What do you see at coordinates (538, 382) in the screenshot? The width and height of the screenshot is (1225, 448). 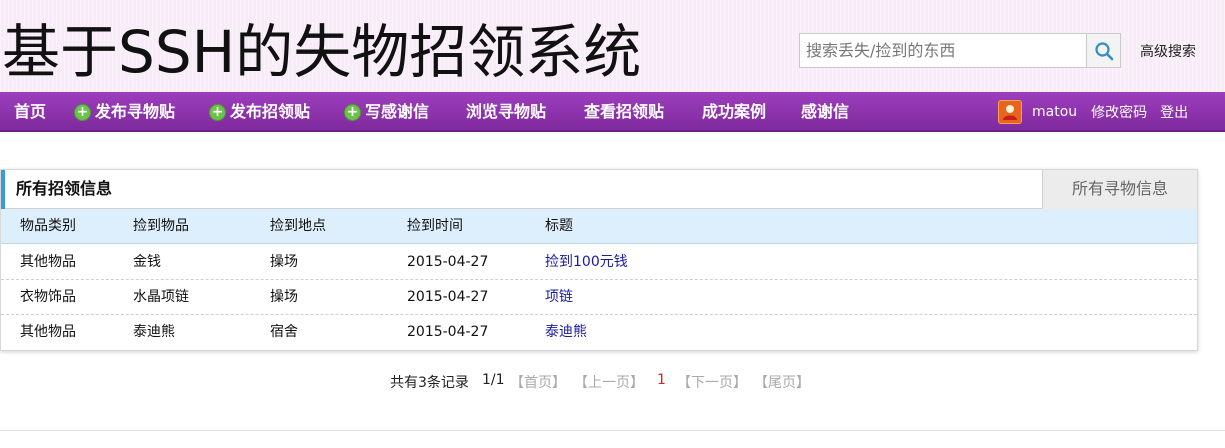 I see `first-page-link: 【首页】` at bounding box center [538, 382].